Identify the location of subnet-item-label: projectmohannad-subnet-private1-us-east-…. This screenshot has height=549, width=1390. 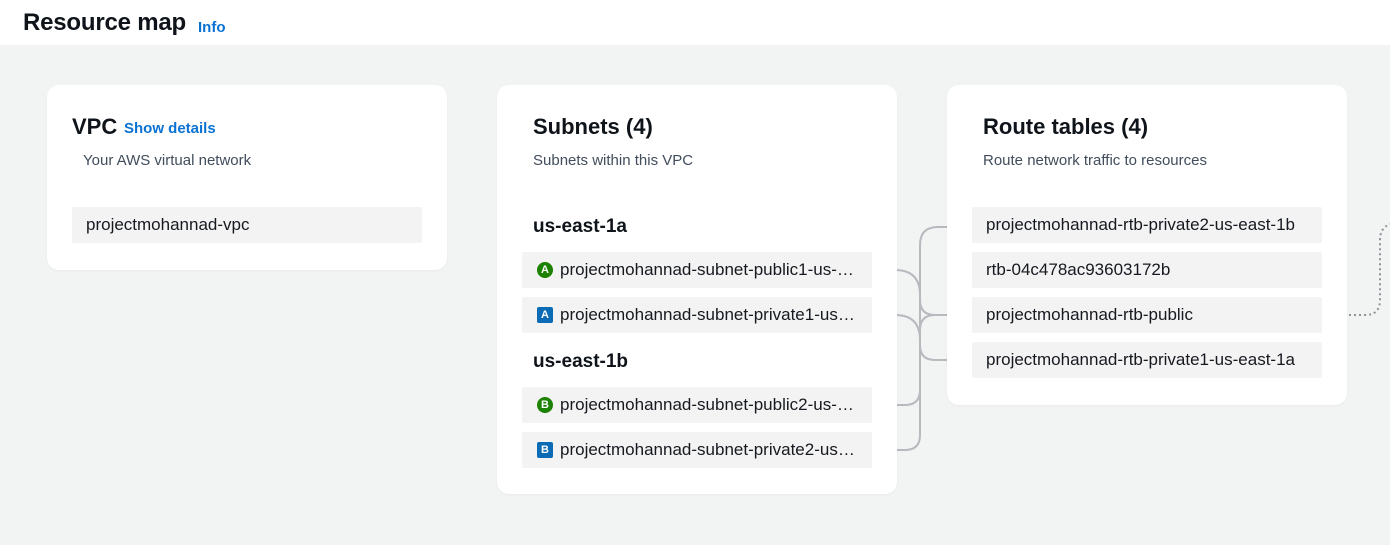
(709, 314).